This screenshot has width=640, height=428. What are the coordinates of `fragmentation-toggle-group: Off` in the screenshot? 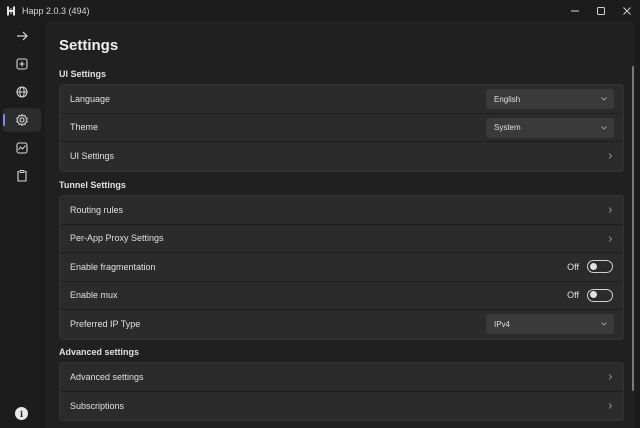 It's located at (590, 266).